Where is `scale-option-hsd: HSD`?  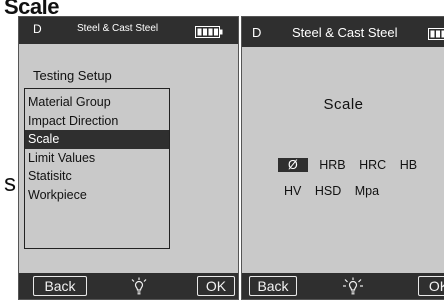 scale-option-hsd: HSD is located at coordinates (328, 191).